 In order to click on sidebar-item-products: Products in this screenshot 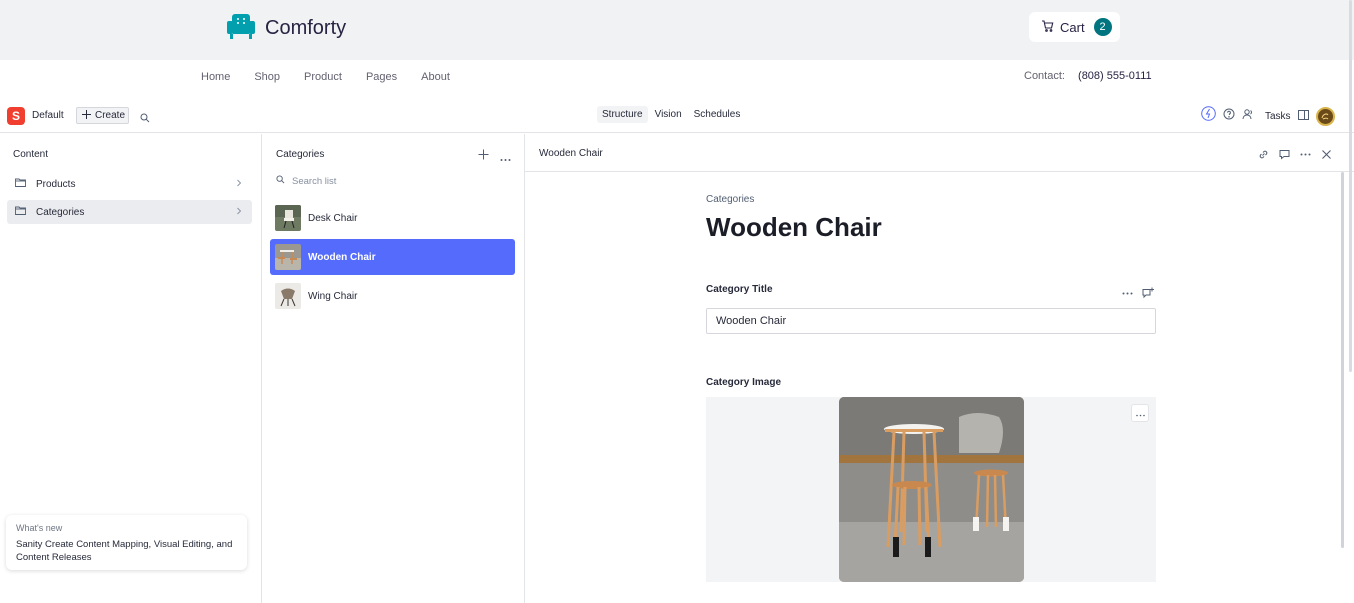, I will do `click(129, 184)`.